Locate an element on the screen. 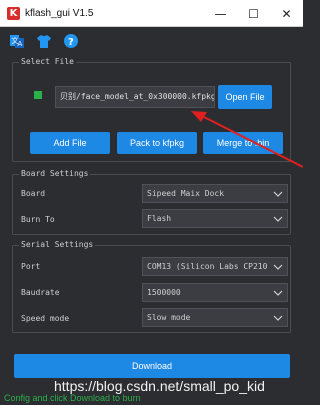 This screenshot has height=405, width=320. baudrate-label: Baudrate is located at coordinates (40, 292).